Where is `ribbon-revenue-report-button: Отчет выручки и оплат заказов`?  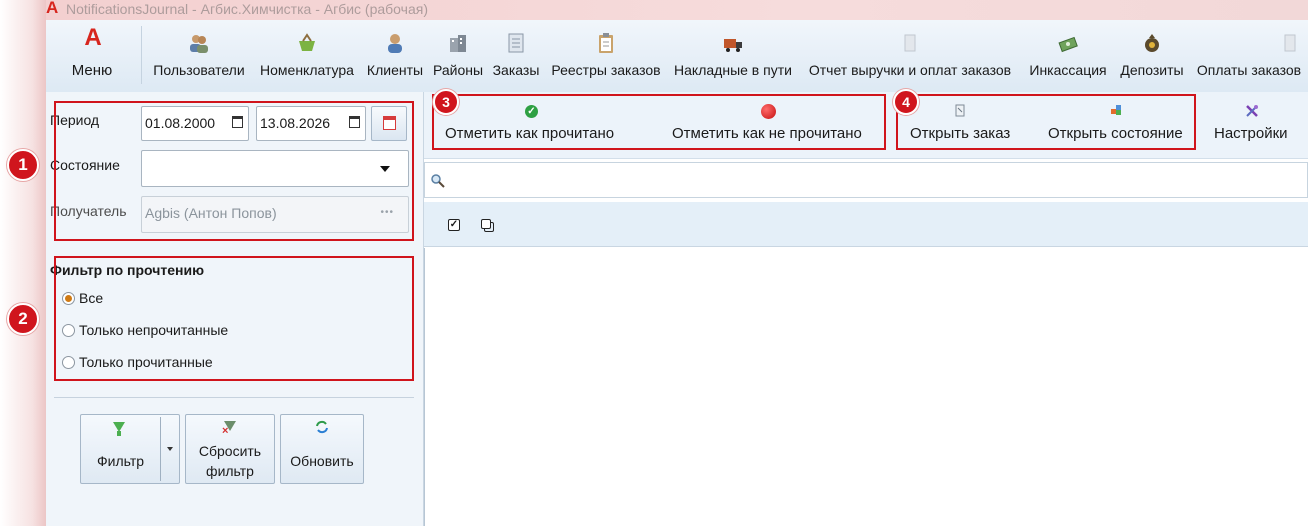 ribbon-revenue-report-button: Отчет выручки и оплат заказов is located at coordinates (910, 56).